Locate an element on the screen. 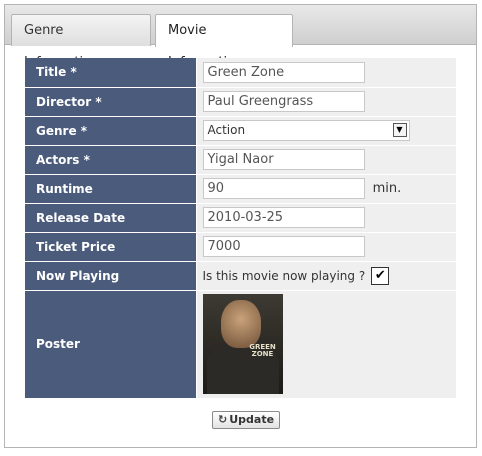  row-runtime: Runtime 90 min. is located at coordinates (240, 189).